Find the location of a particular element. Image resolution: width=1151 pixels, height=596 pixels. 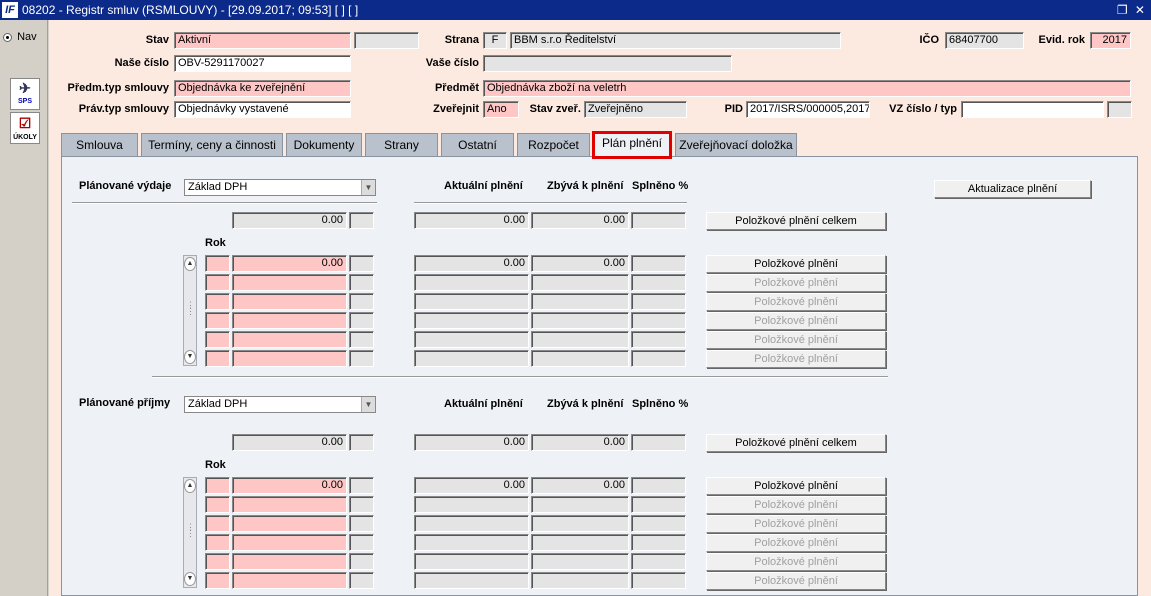

income-total-value: 0.00 is located at coordinates (289, 442).